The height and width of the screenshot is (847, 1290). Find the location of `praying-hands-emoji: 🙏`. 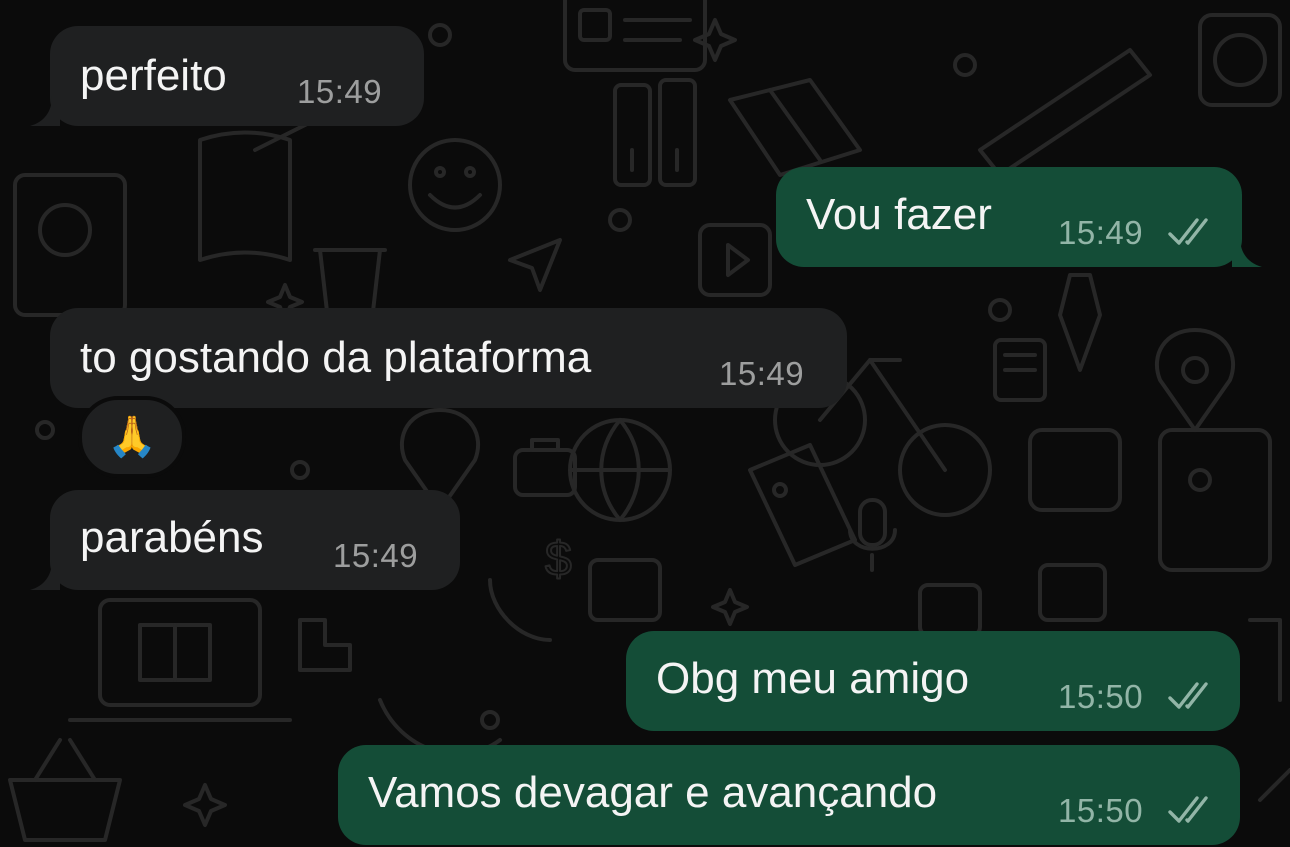

praying-hands-emoji: 🙏 is located at coordinates (132, 437).